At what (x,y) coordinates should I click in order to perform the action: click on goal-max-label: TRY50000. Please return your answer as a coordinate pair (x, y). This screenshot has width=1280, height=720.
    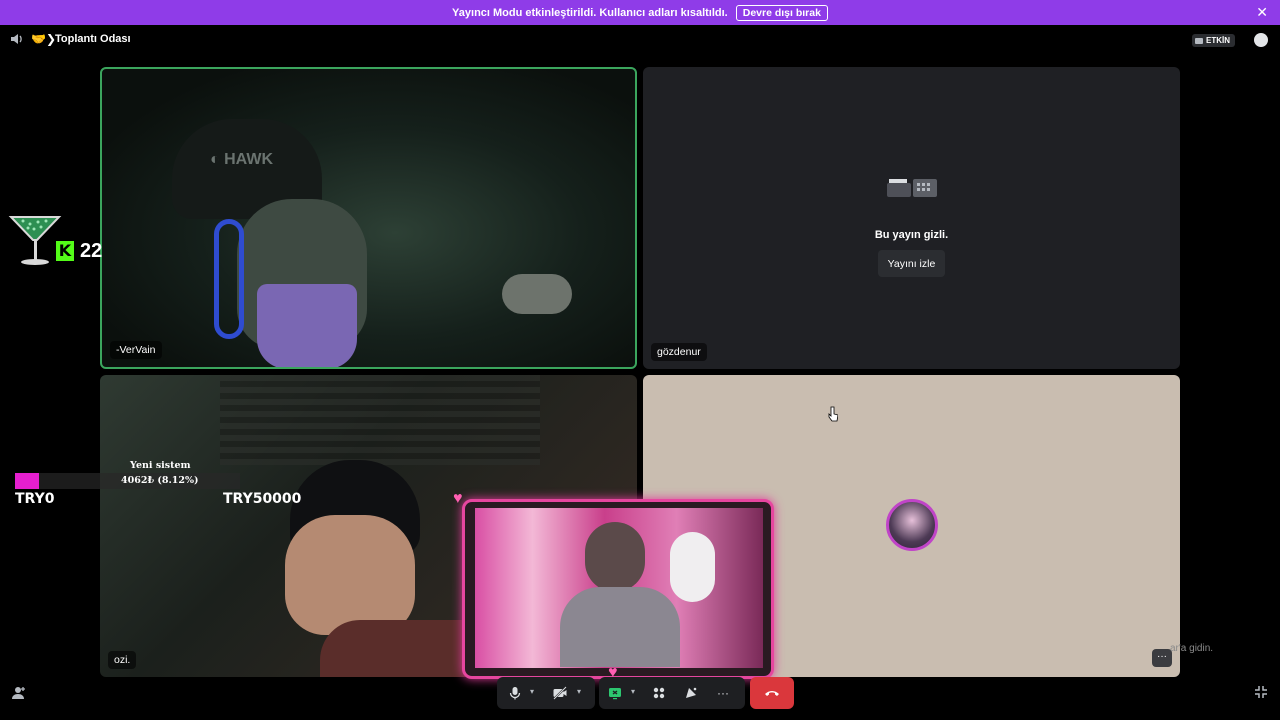
    Looking at the image, I should click on (262, 499).